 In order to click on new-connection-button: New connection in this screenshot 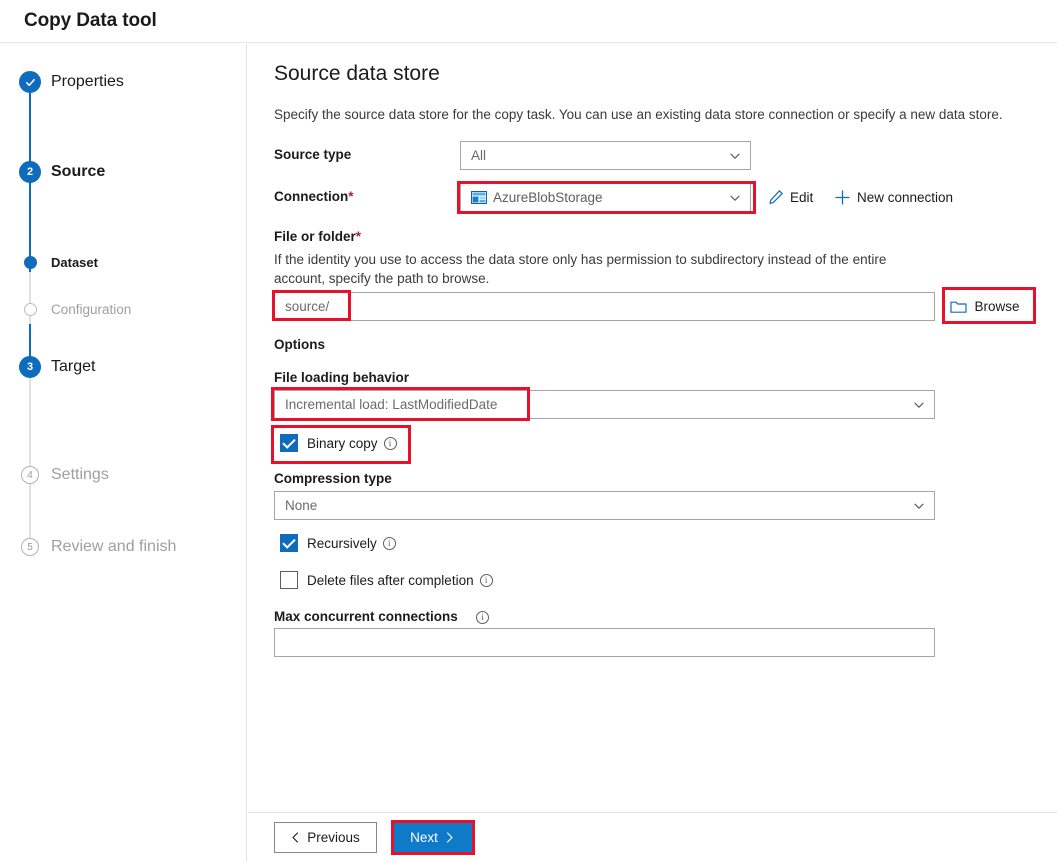, I will do `click(893, 197)`.